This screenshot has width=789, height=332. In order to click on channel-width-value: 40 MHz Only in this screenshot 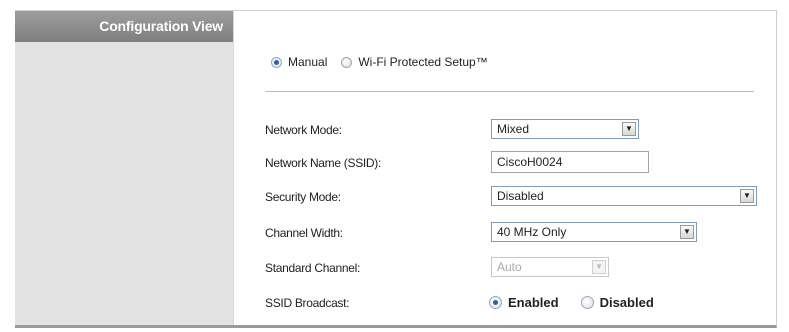, I will do `click(532, 232)`.